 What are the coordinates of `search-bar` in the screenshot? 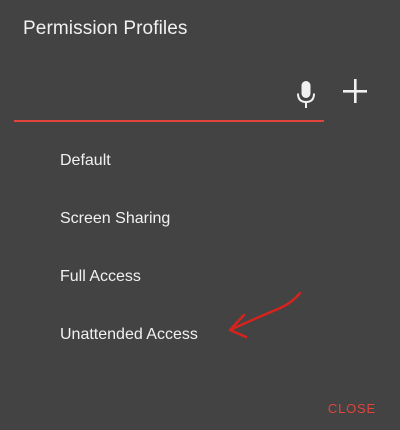 It's located at (169, 96).